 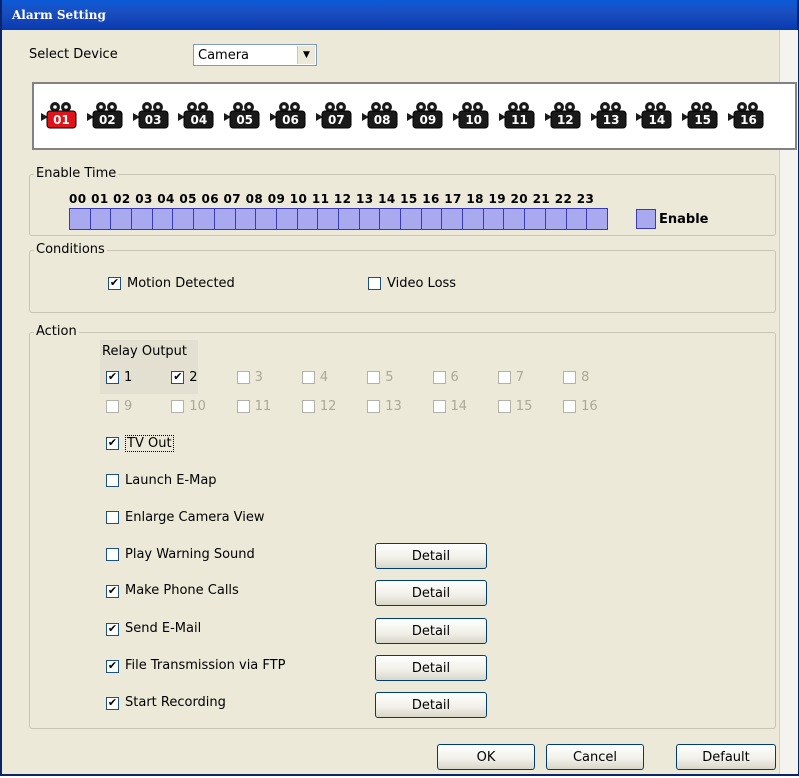 What do you see at coordinates (611, 120) in the screenshot?
I see `camera-number: 13` at bounding box center [611, 120].